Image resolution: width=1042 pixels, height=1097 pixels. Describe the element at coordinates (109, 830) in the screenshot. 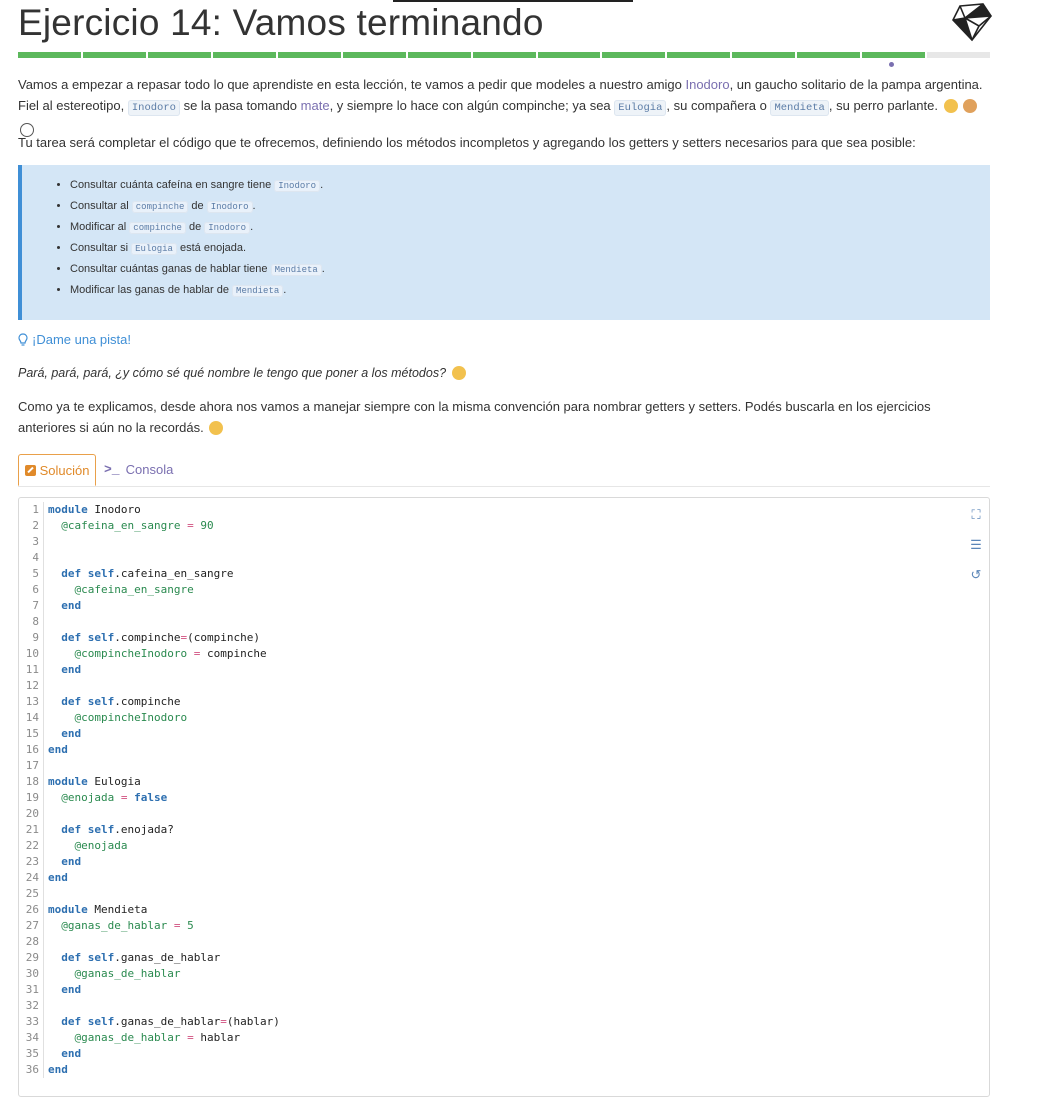

I see `code-text: def self.enojada?` at that location.